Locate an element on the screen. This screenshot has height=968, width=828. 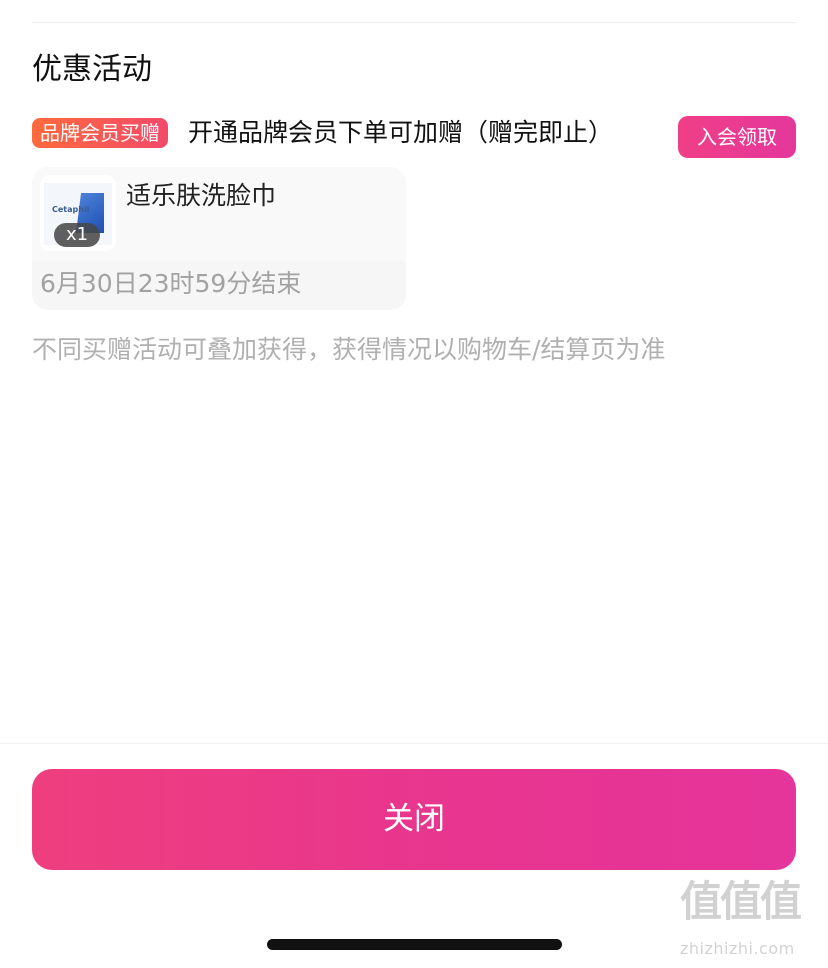
top-divider is located at coordinates (414, 22).